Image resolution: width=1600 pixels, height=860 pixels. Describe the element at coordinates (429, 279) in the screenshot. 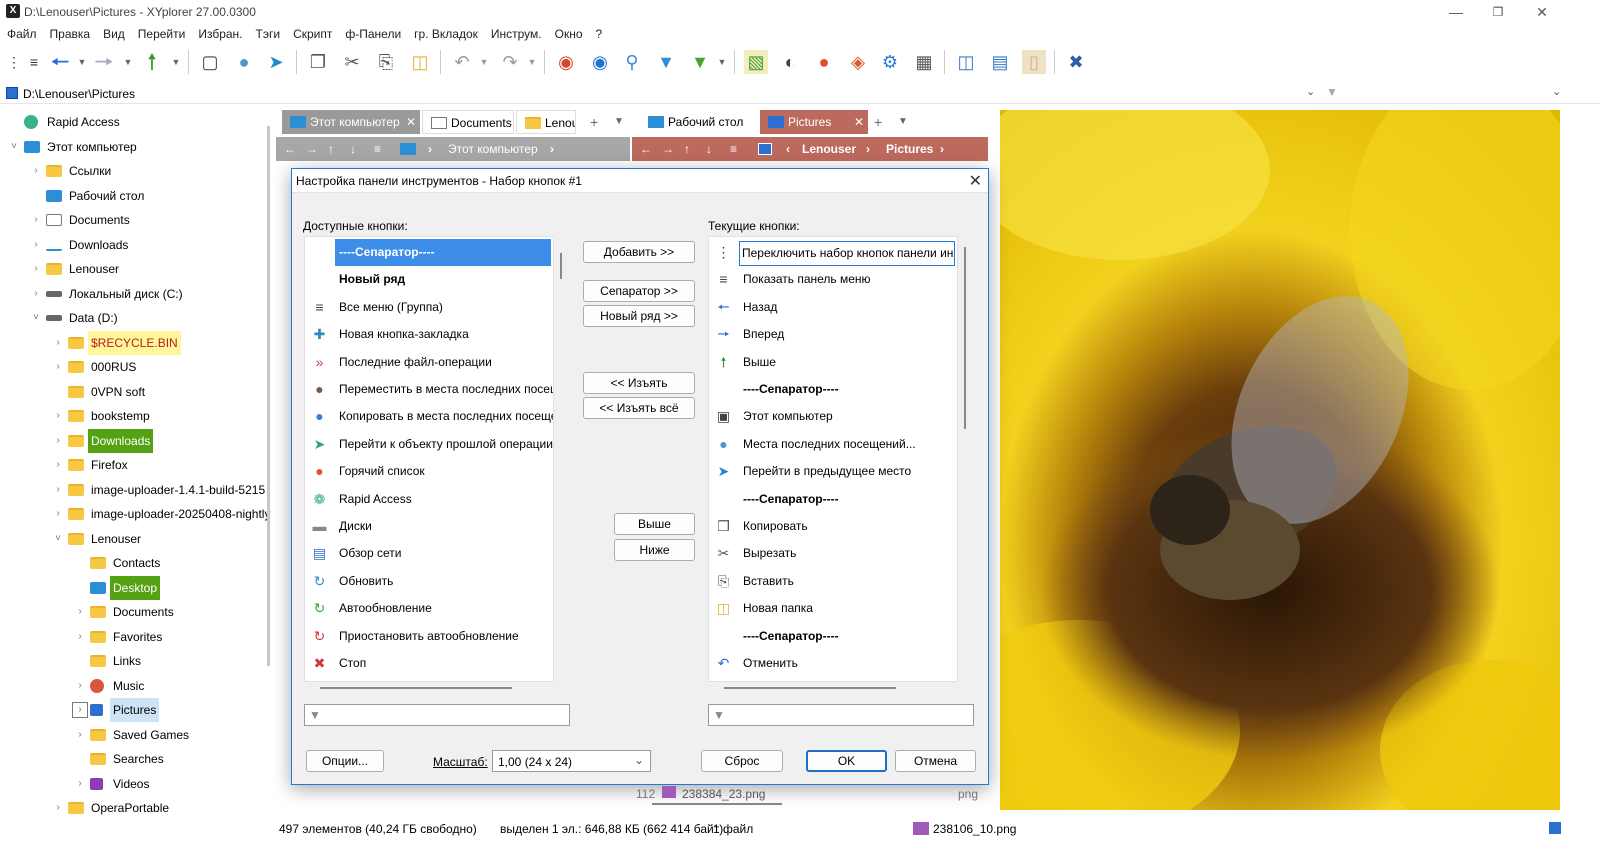

I see `list-item: Новый ряд` at that location.